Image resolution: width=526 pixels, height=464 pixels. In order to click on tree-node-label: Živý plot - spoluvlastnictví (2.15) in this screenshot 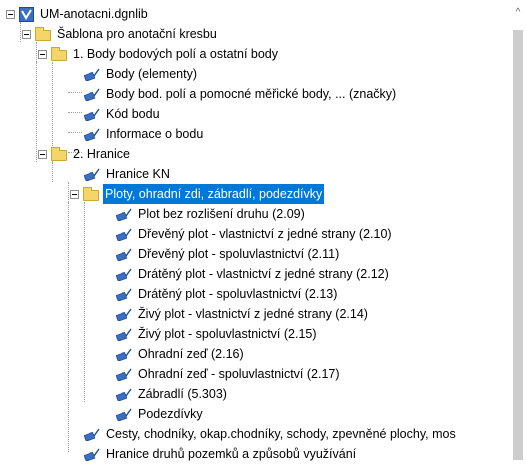, I will do `click(227, 334)`.